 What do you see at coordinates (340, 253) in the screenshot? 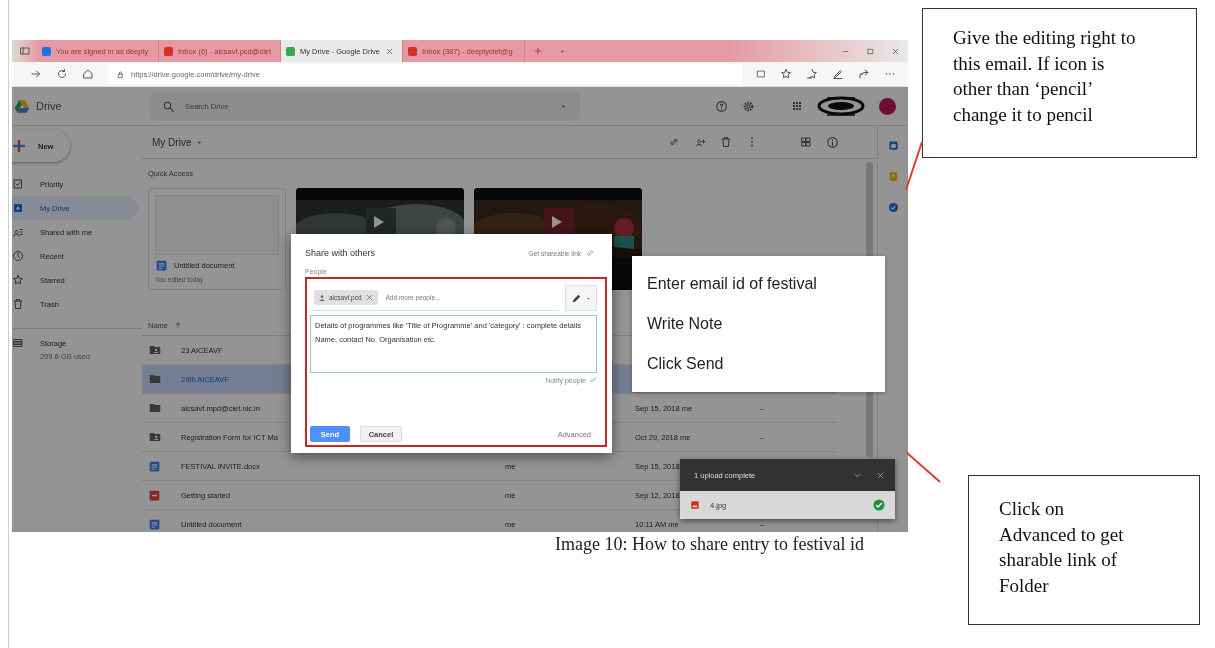
I see `dialog-title: Share with others` at bounding box center [340, 253].